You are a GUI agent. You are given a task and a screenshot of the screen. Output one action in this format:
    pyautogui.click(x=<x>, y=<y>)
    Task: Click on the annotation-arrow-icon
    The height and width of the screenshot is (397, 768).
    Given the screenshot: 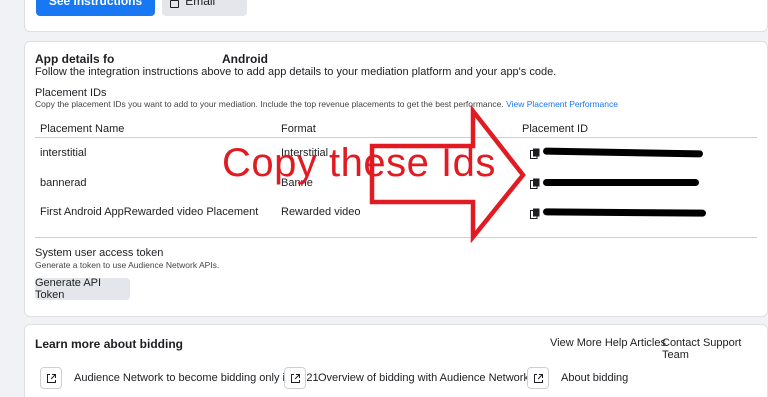 What is the action you would take?
    pyautogui.click(x=447, y=174)
    